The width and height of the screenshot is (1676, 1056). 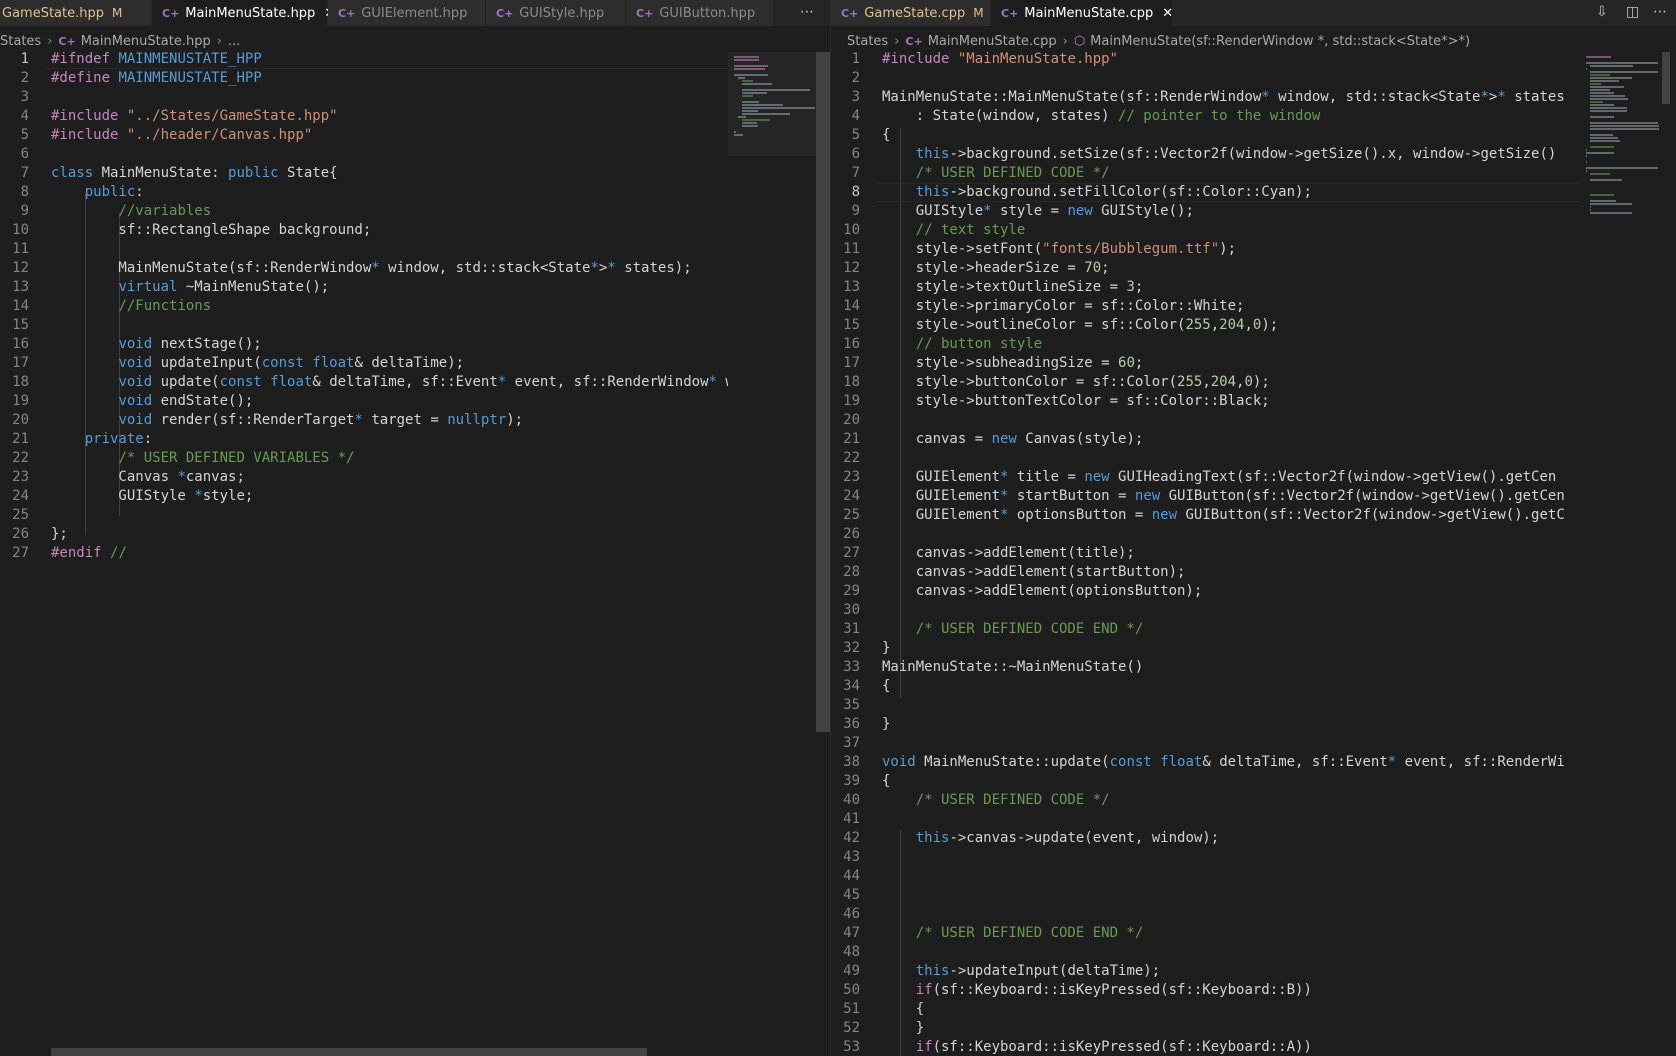 I want to click on code-line: 49 this->updateInput(deltaTime);, so click(x=1205, y=971).